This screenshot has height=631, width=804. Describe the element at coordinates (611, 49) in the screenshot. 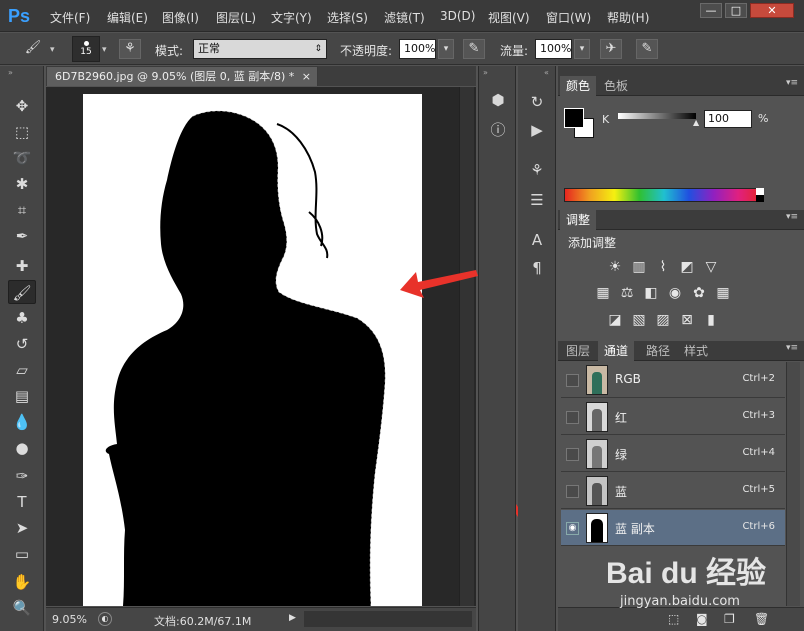

I see `airbrush-icon: ✈` at that location.